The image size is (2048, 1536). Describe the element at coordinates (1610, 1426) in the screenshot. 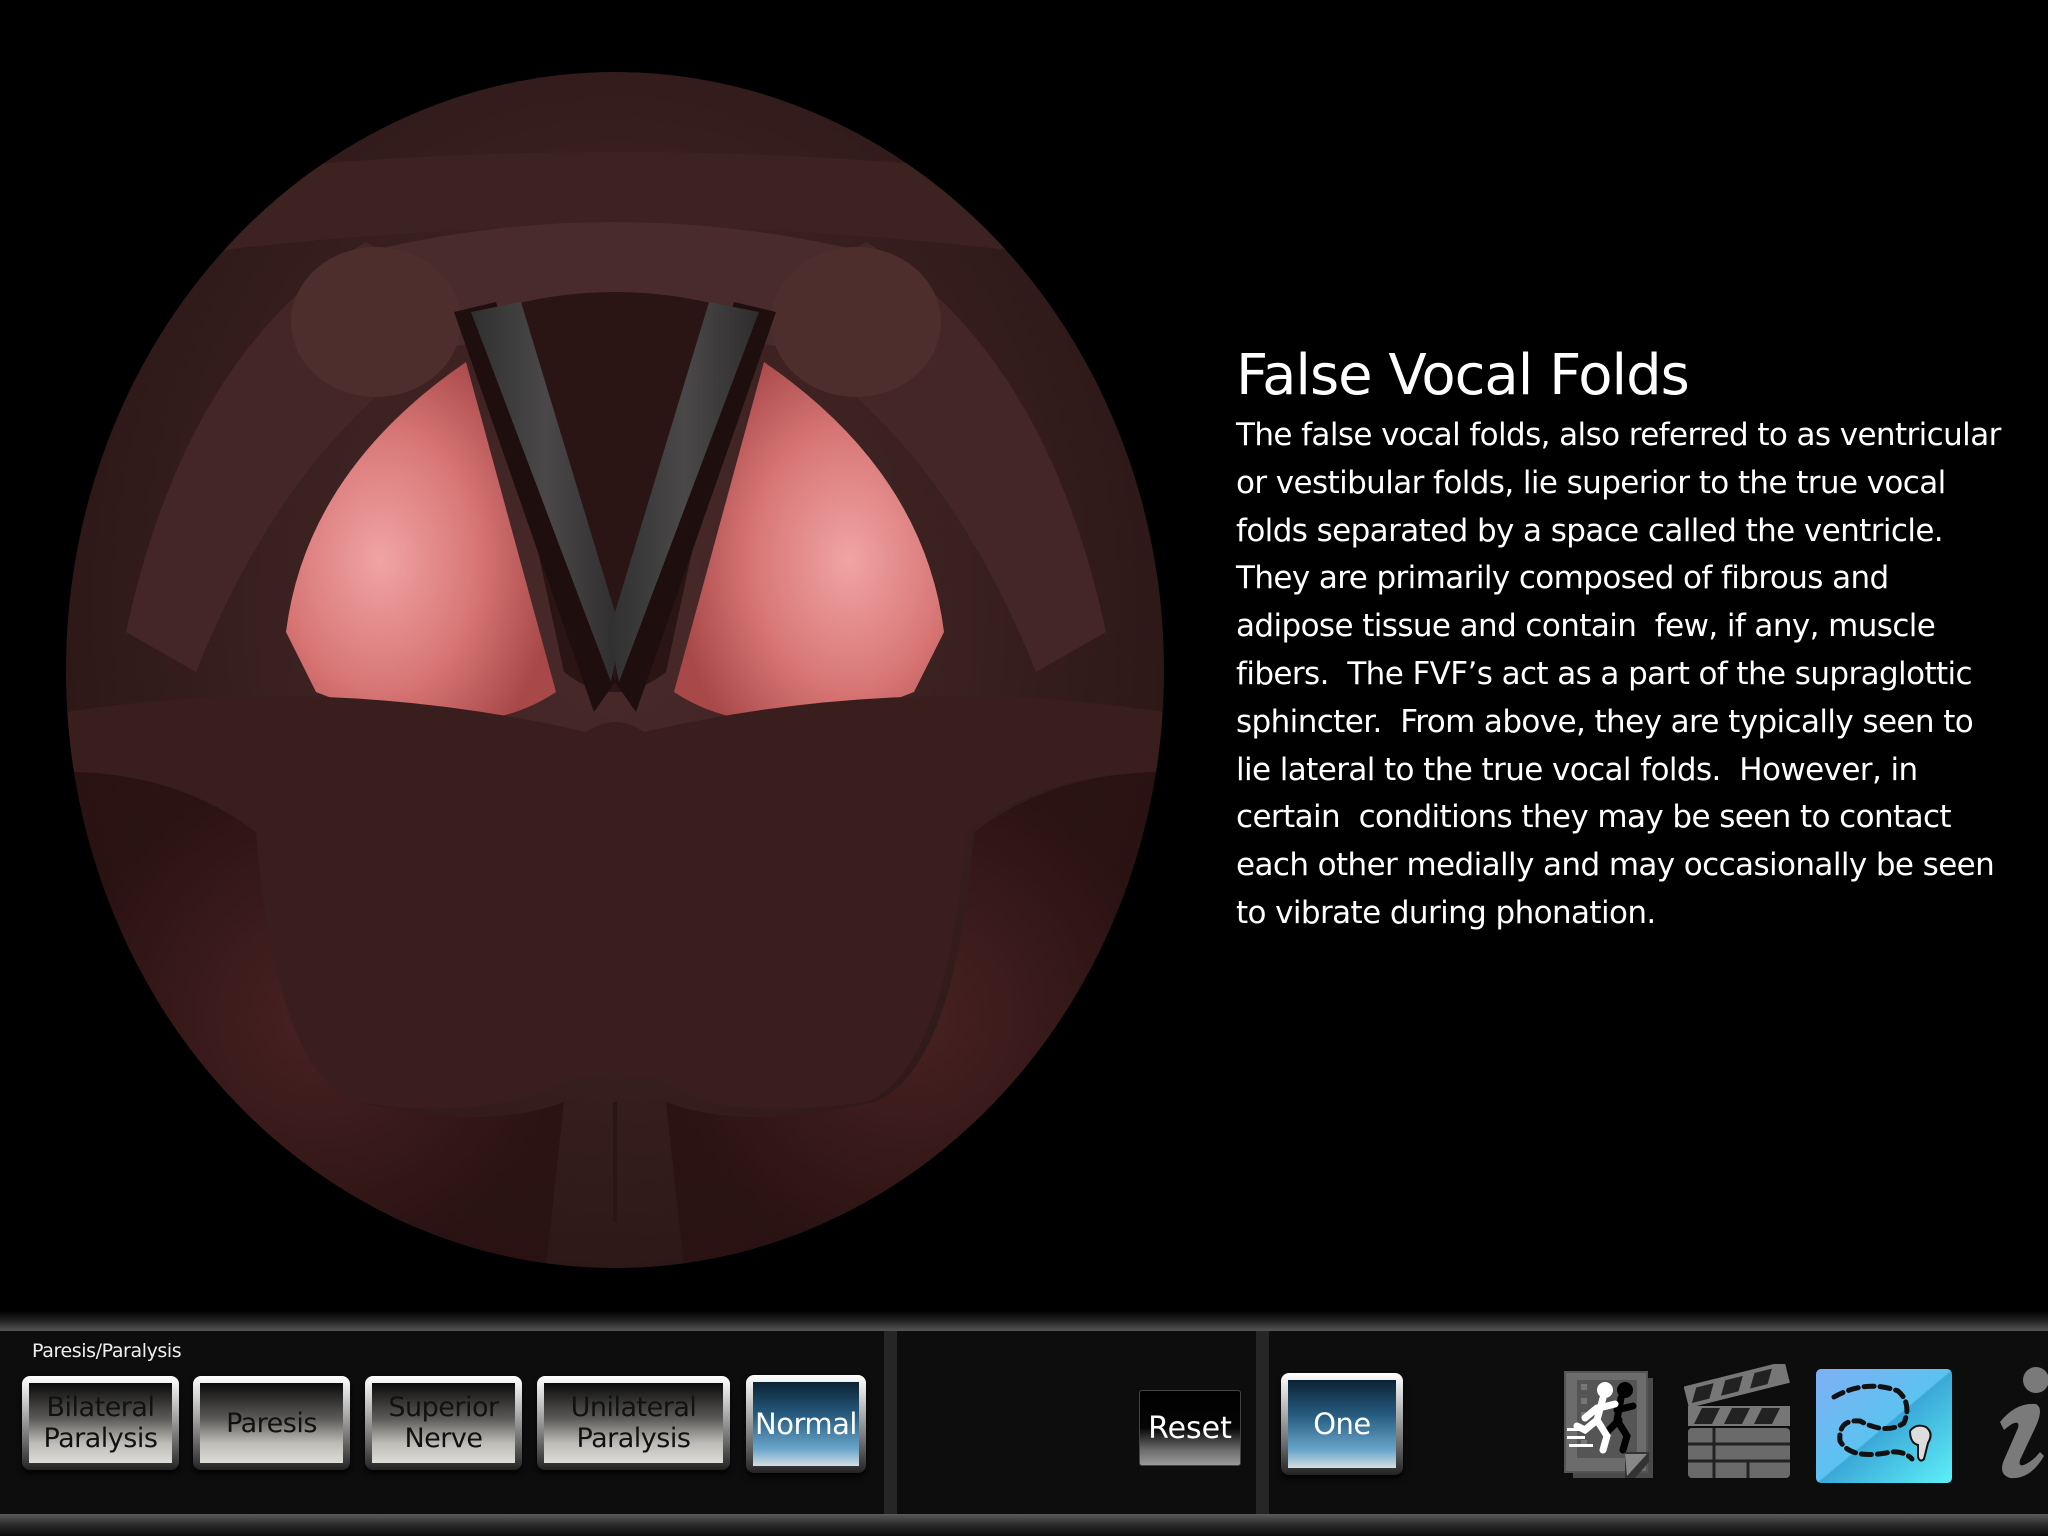

I see `animation-icon` at that location.